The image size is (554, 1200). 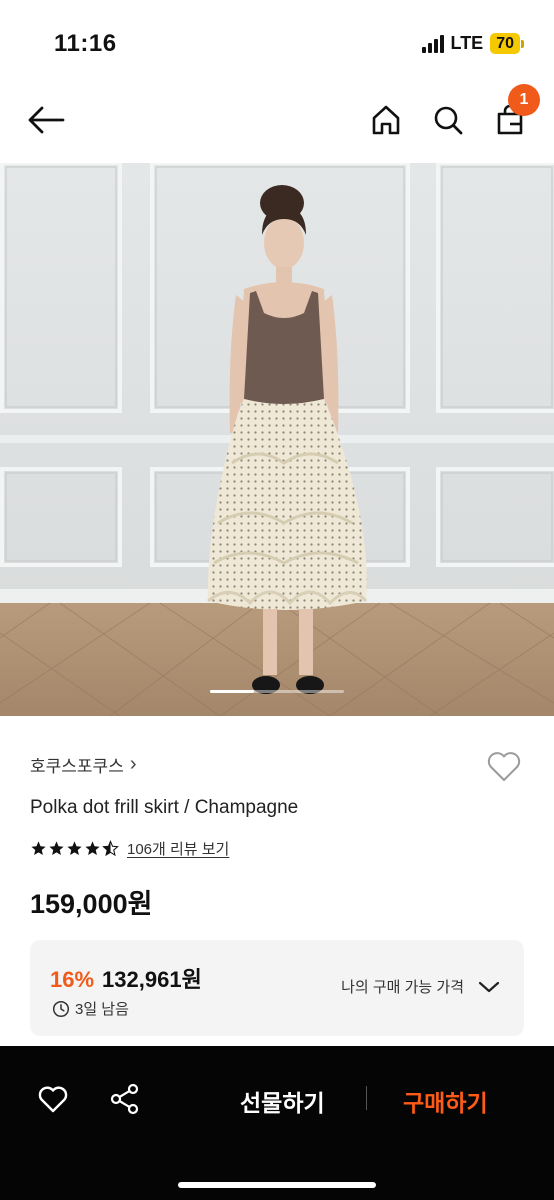 I want to click on search-icon, so click(x=448, y=120).